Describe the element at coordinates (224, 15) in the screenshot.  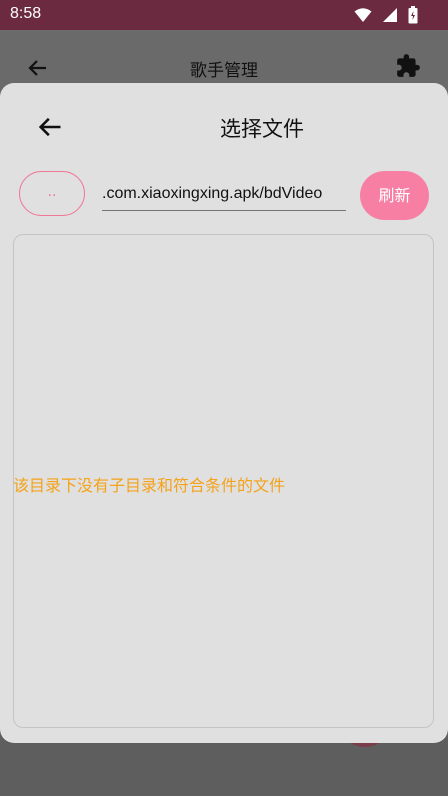
I see `status-bar: 8:58` at that location.